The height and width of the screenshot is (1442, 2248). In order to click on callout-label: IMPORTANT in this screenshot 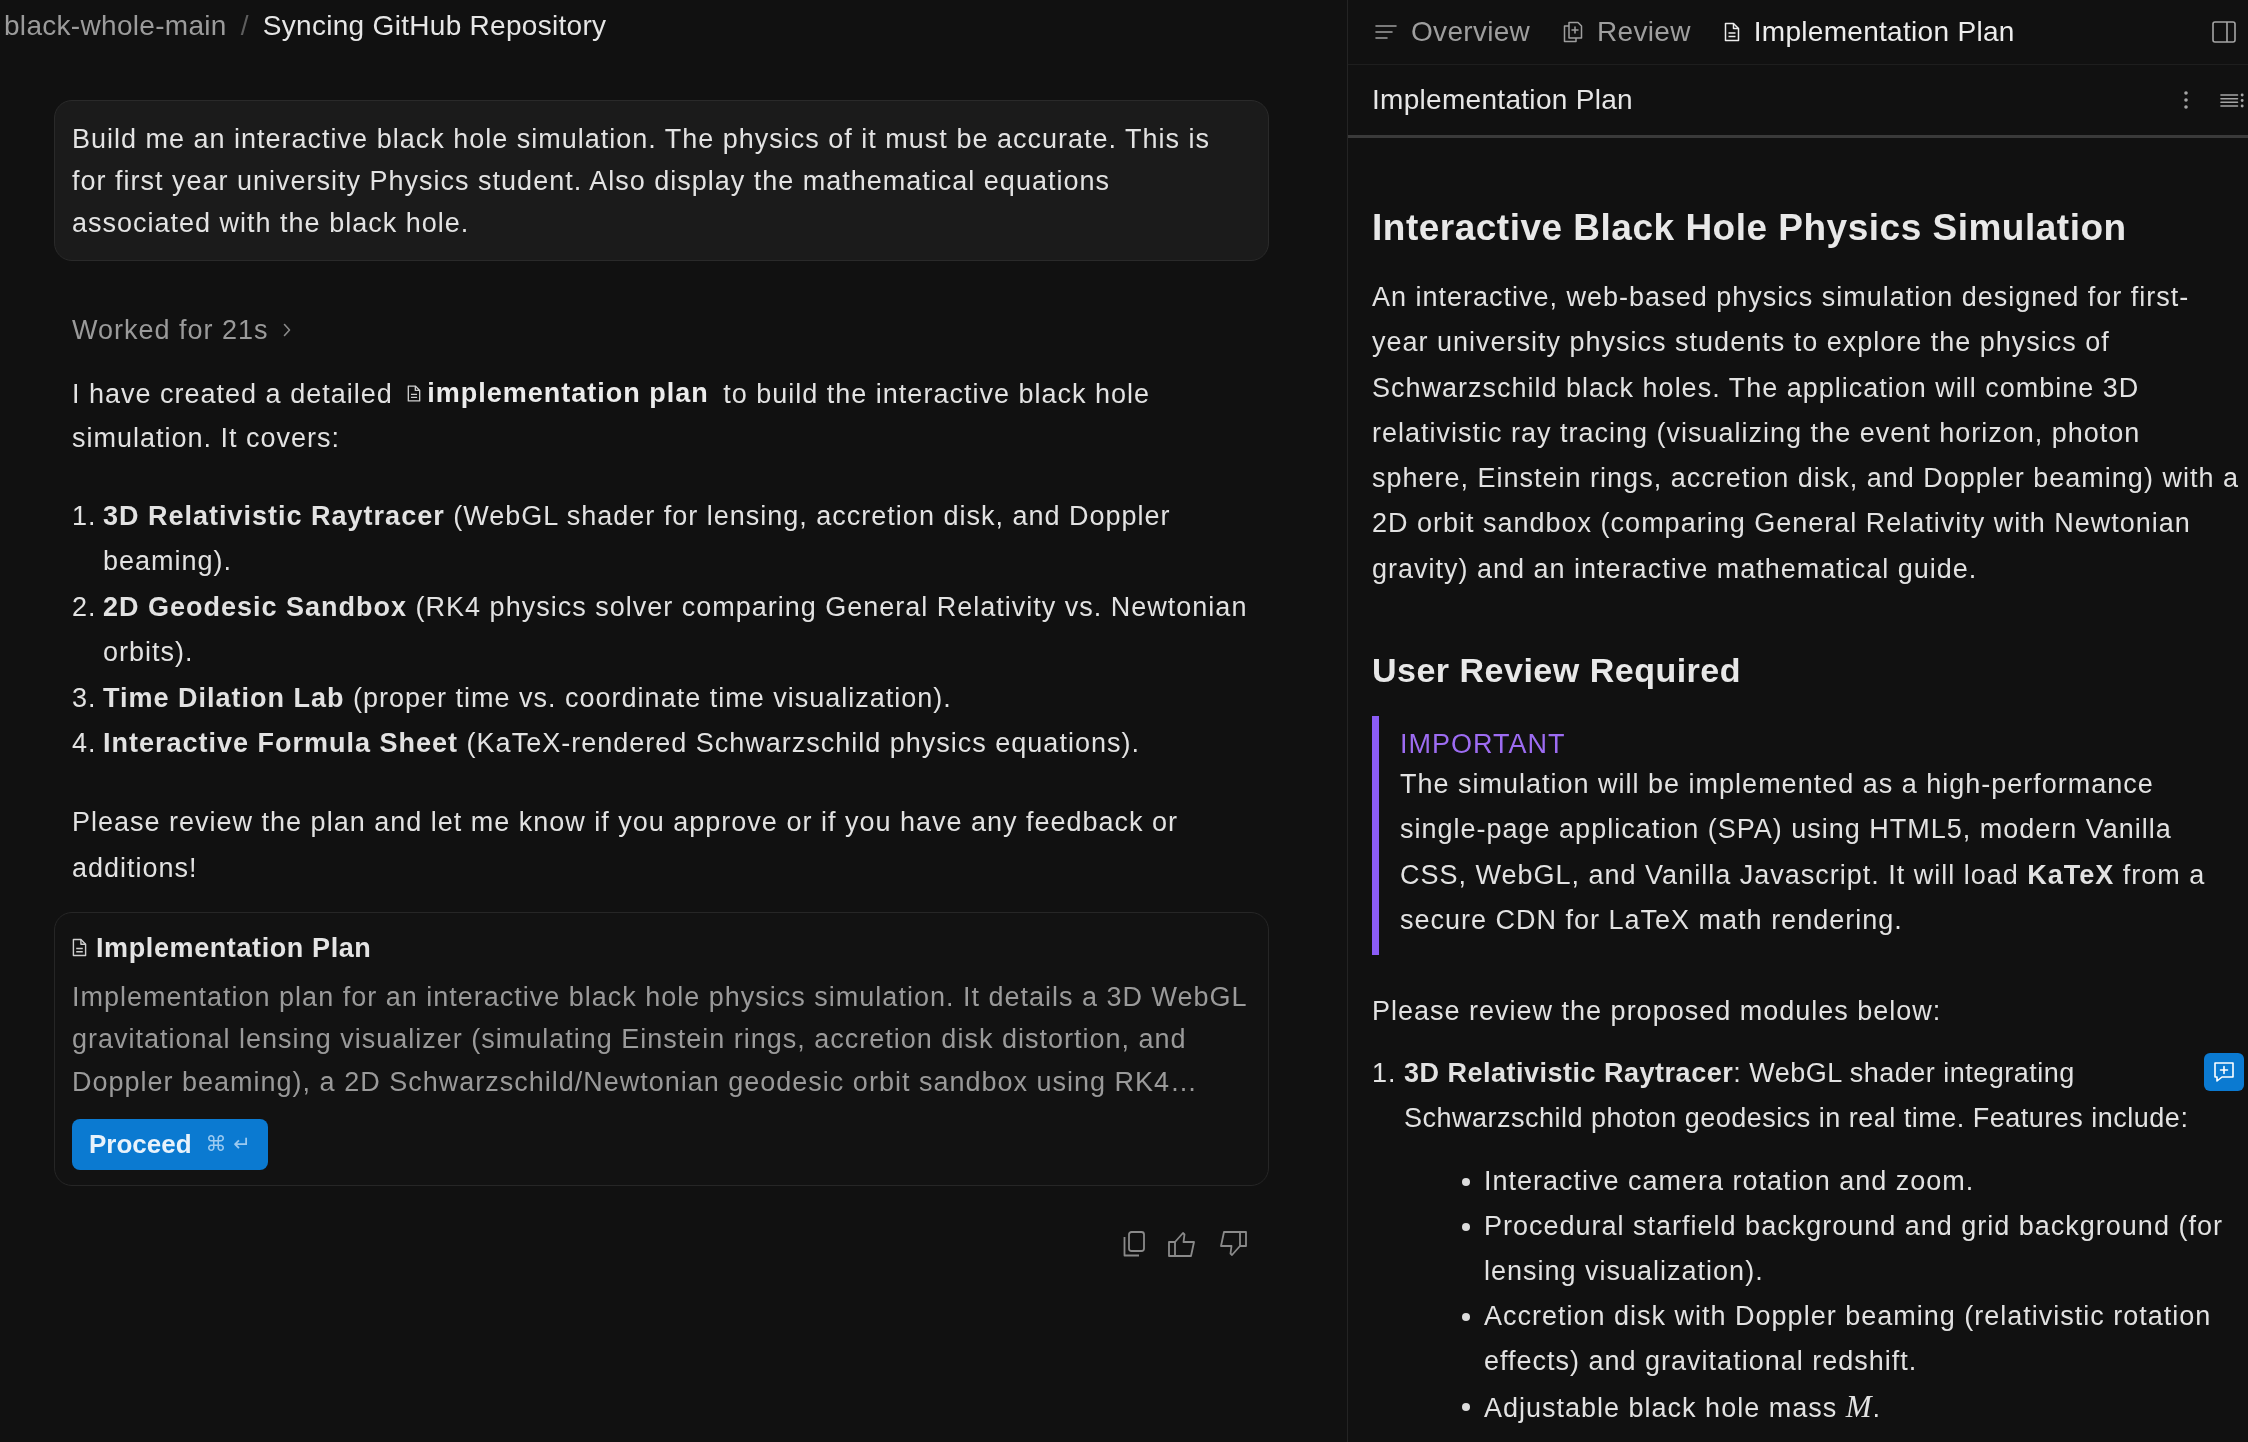, I will do `click(1483, 745)`.